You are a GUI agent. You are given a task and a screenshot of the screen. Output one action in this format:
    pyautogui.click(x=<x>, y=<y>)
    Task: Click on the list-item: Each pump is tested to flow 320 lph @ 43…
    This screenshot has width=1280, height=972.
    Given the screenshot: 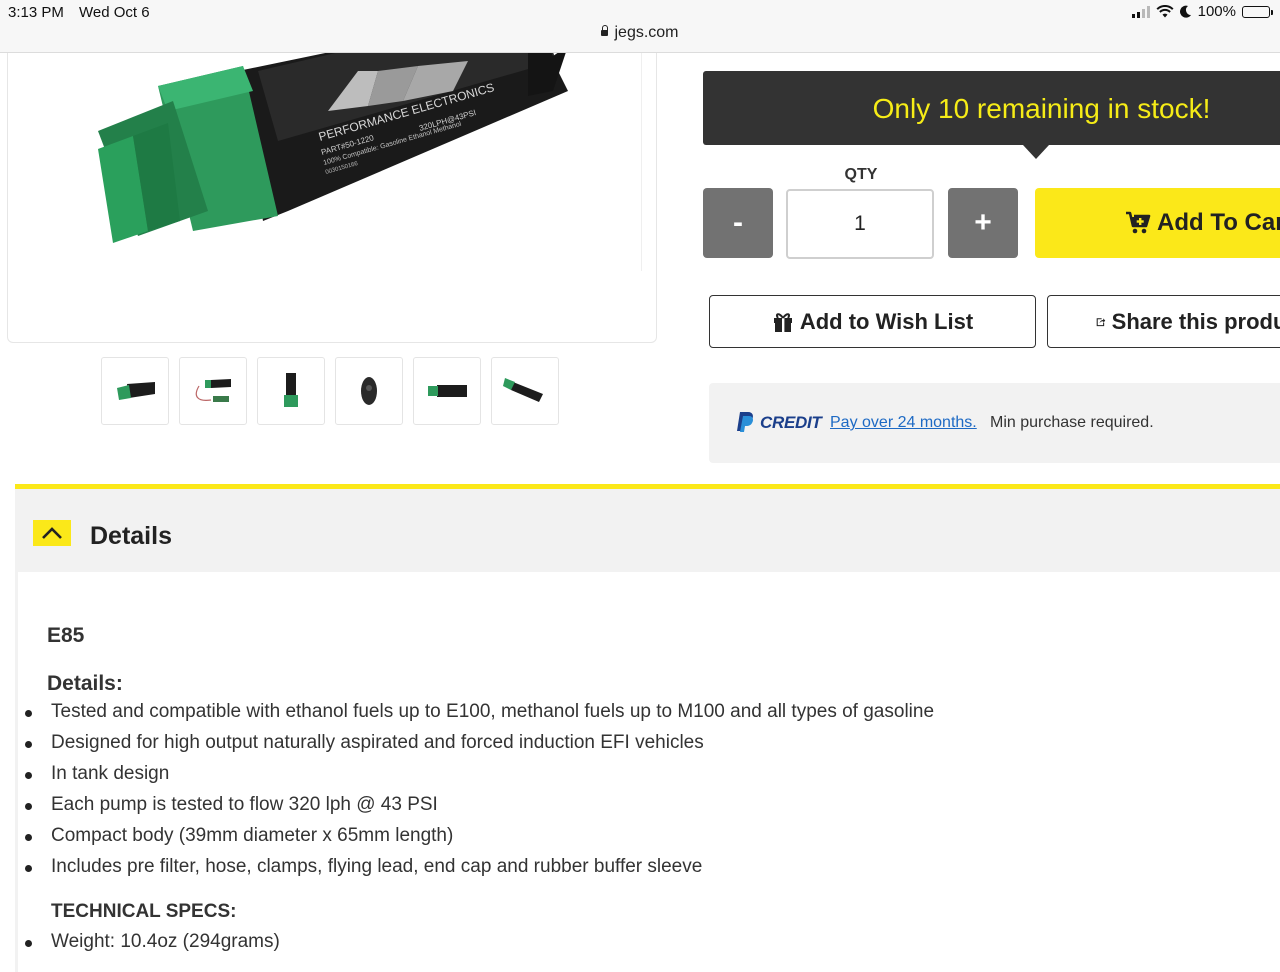 What is the action you would take?
    pyautogui.click(x=467, y=806)
    